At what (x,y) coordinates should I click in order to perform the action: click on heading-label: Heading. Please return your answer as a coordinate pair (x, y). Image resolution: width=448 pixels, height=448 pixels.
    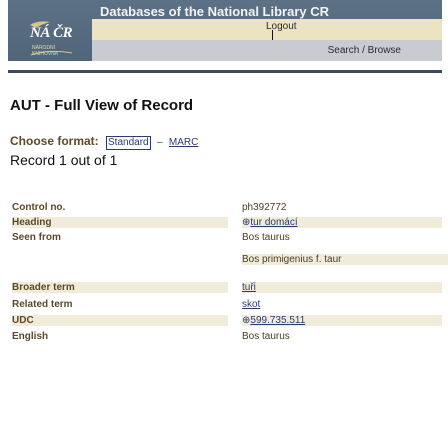
    Looking at the image, I should click on (120, 222).